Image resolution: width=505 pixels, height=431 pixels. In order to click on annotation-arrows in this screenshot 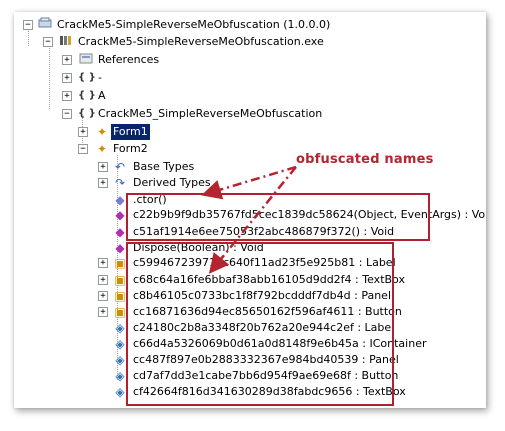, I will do `click(249, 219)`.